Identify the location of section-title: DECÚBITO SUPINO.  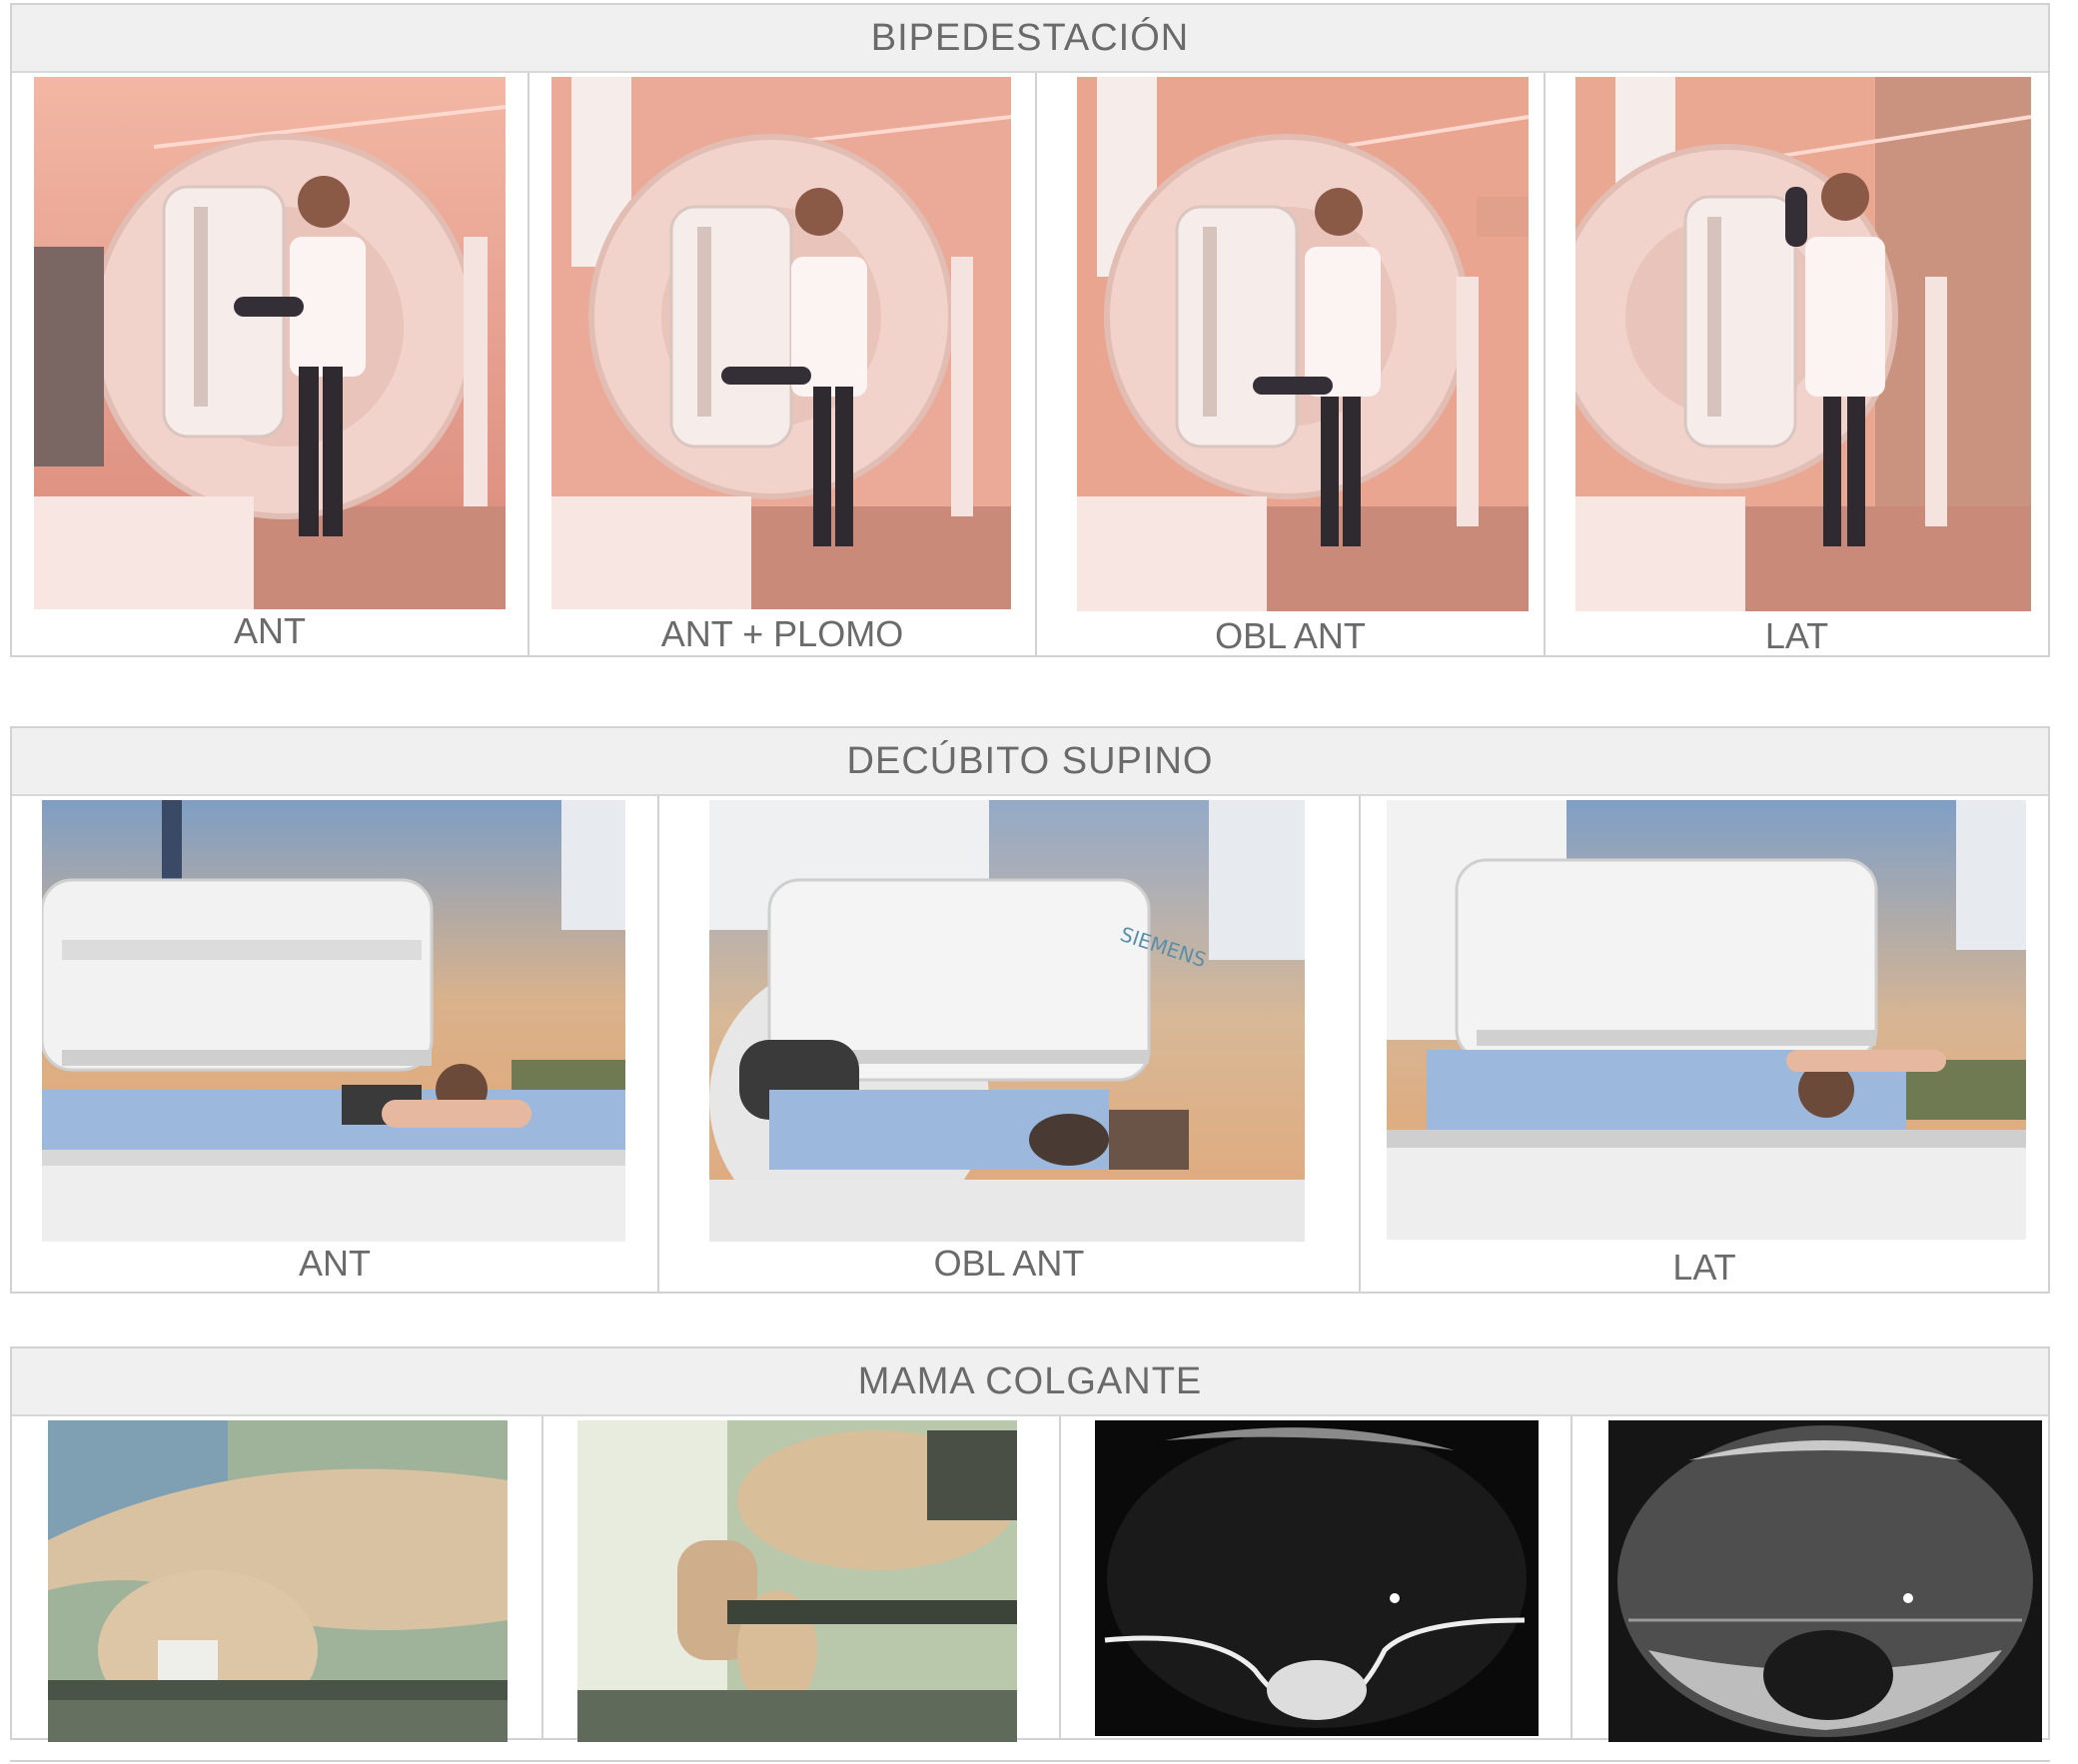
(1030, 762).